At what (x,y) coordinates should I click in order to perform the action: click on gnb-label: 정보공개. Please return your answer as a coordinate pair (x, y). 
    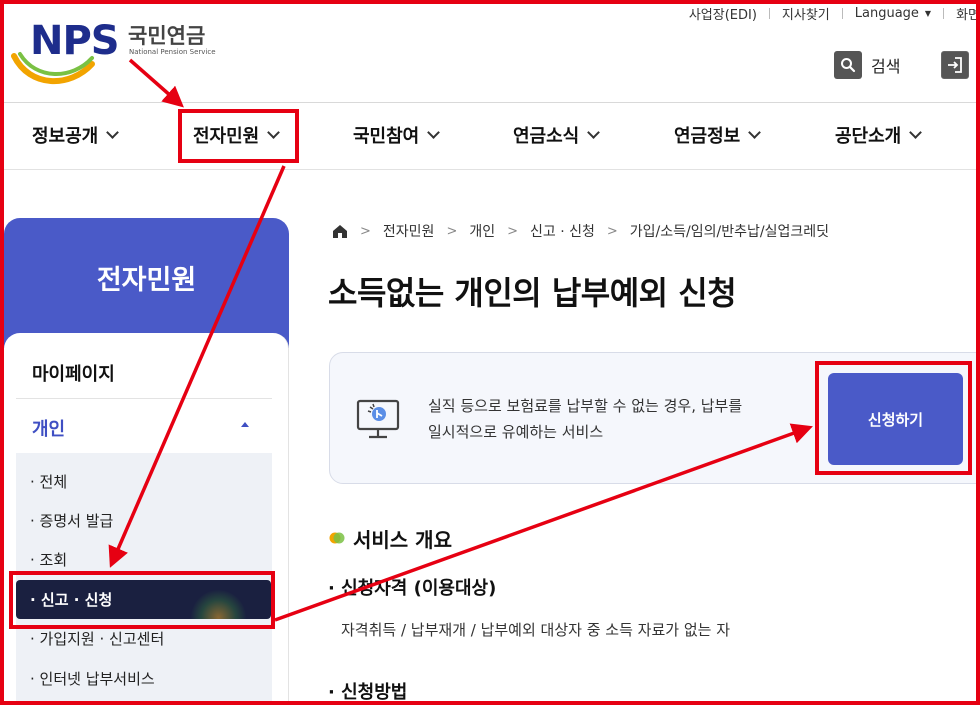
    Looking at the image, I should click on (65, 136).